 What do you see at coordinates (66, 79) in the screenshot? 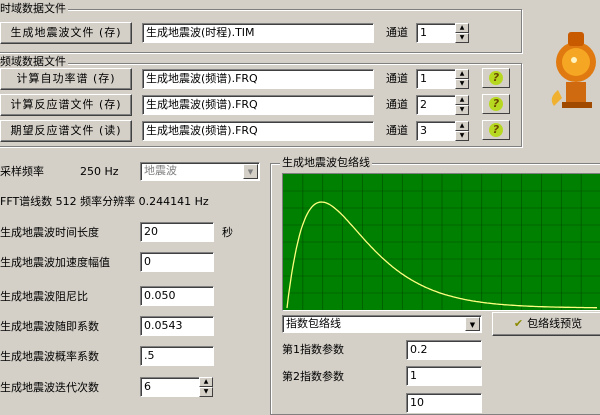
I see `calc-autopower-button: 计算自功率谱 (存)` at bounding box center [66, 79].